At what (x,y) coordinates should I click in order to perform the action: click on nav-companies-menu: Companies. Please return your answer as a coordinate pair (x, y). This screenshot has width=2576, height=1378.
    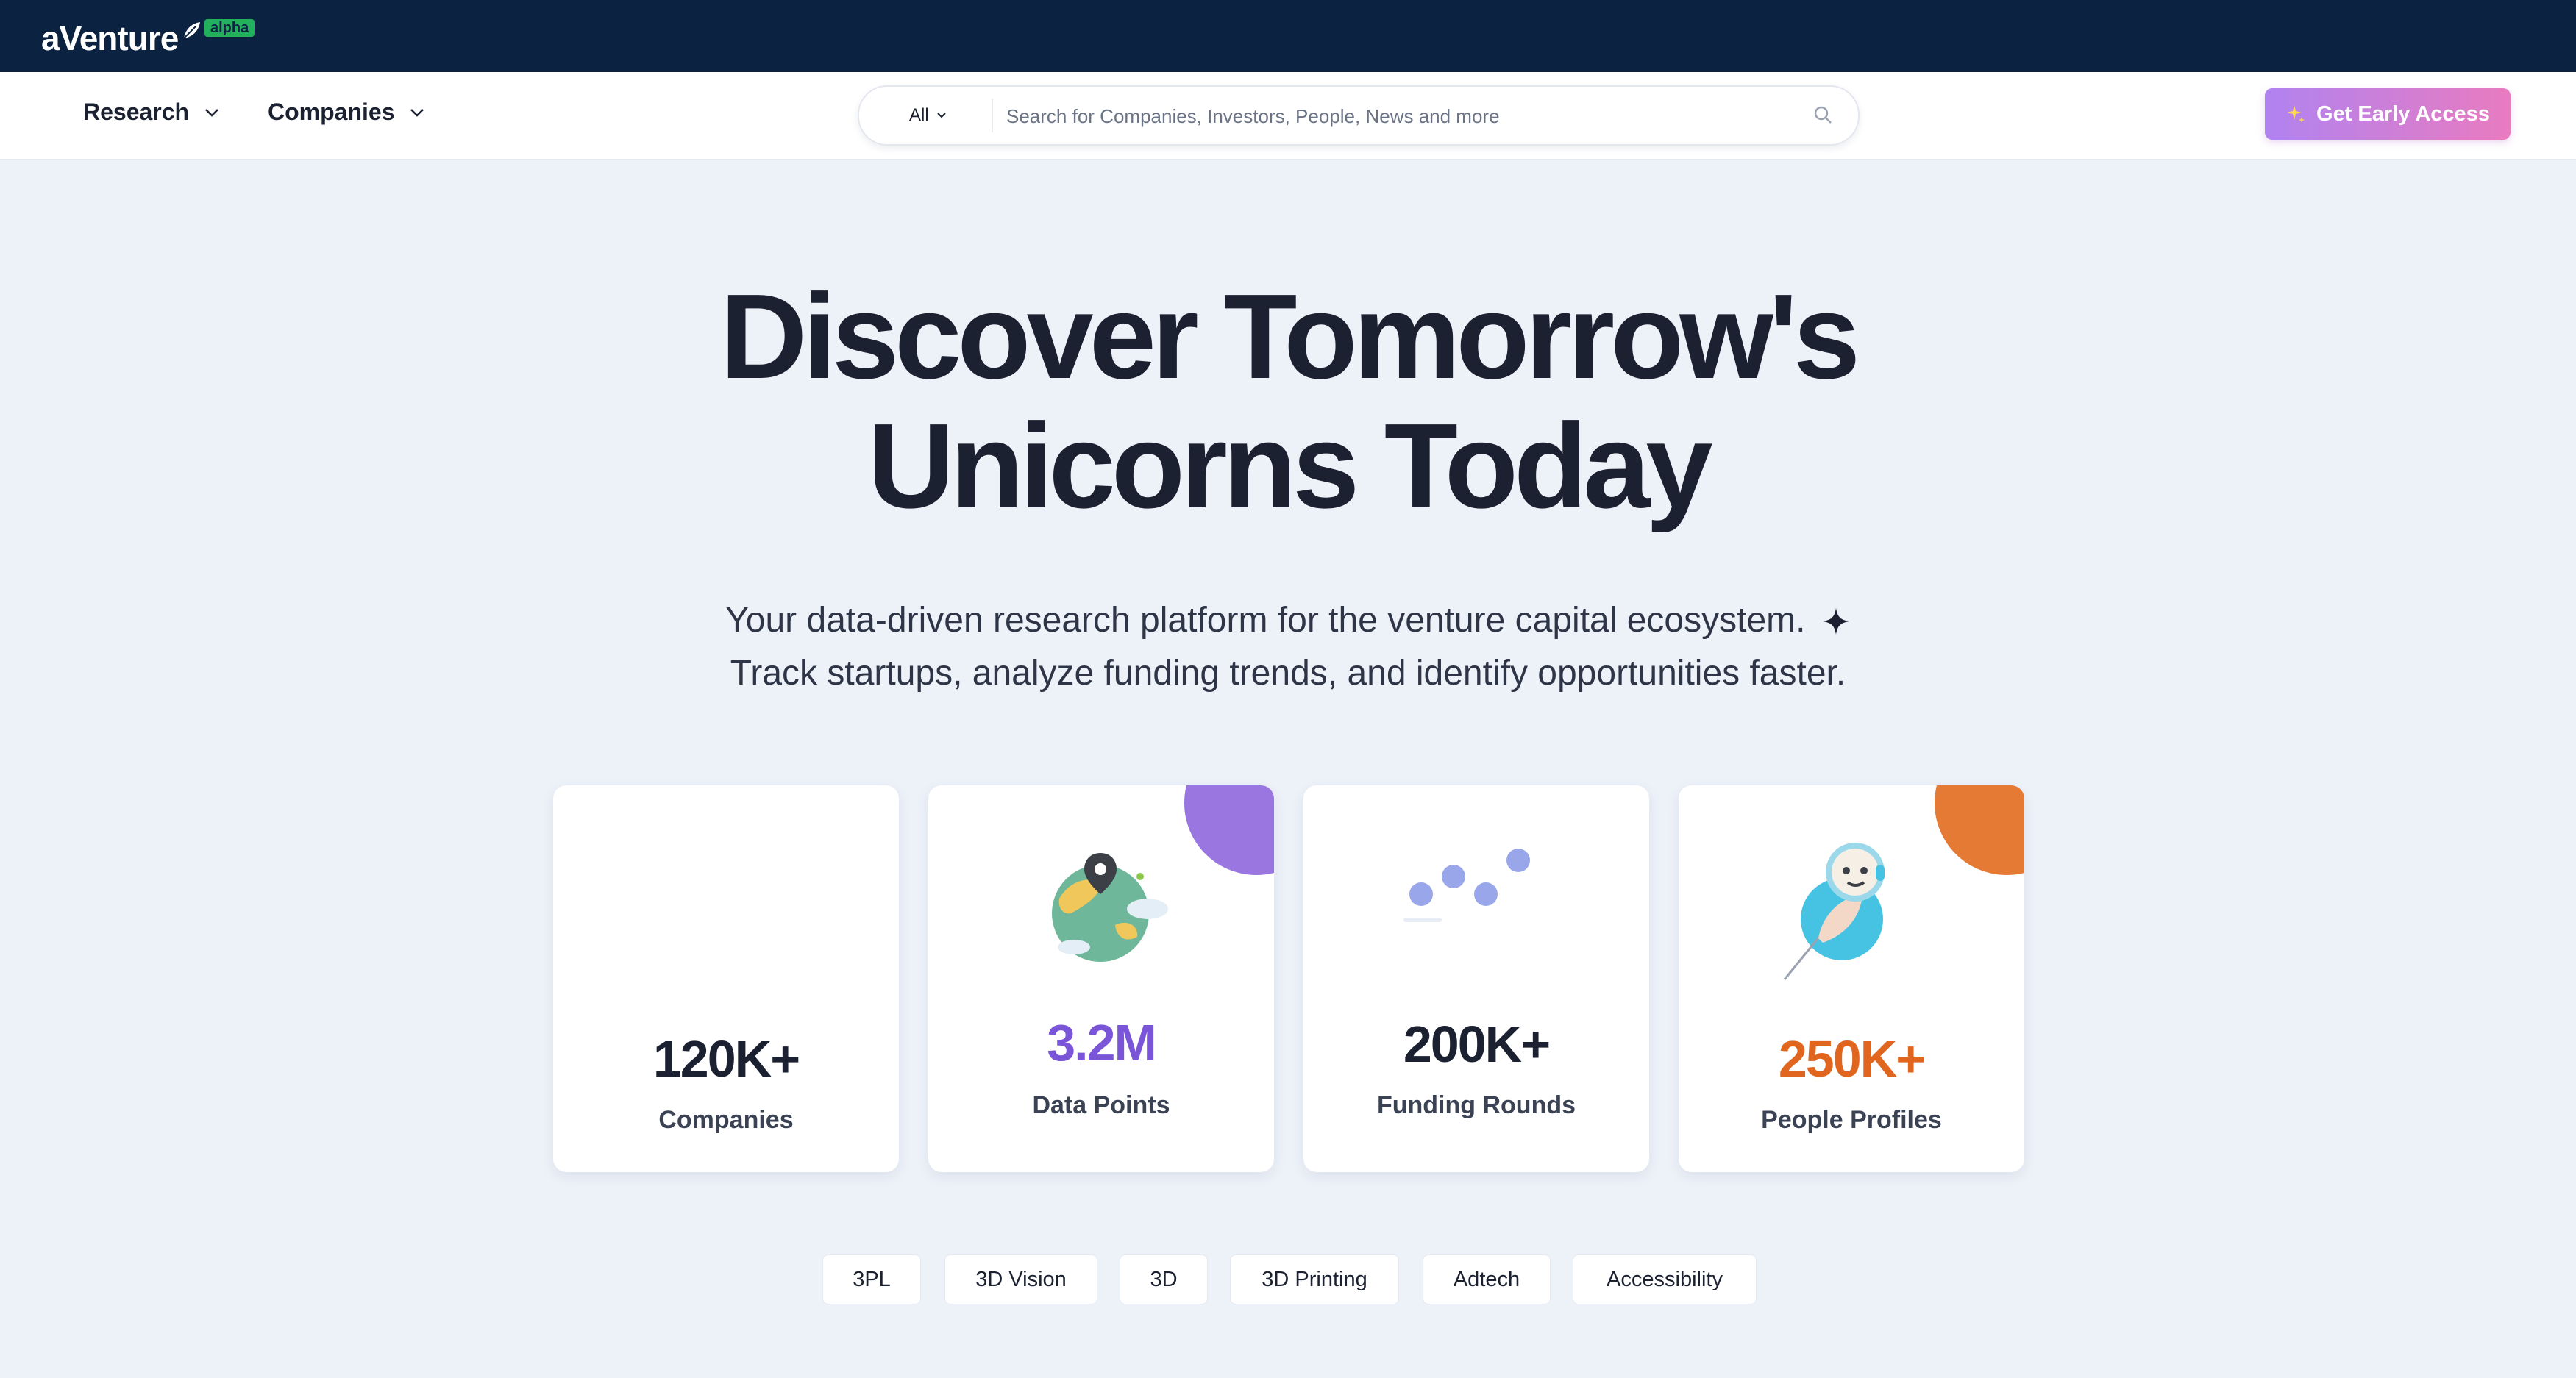
    Looking at the image, I should click on (346, 113).